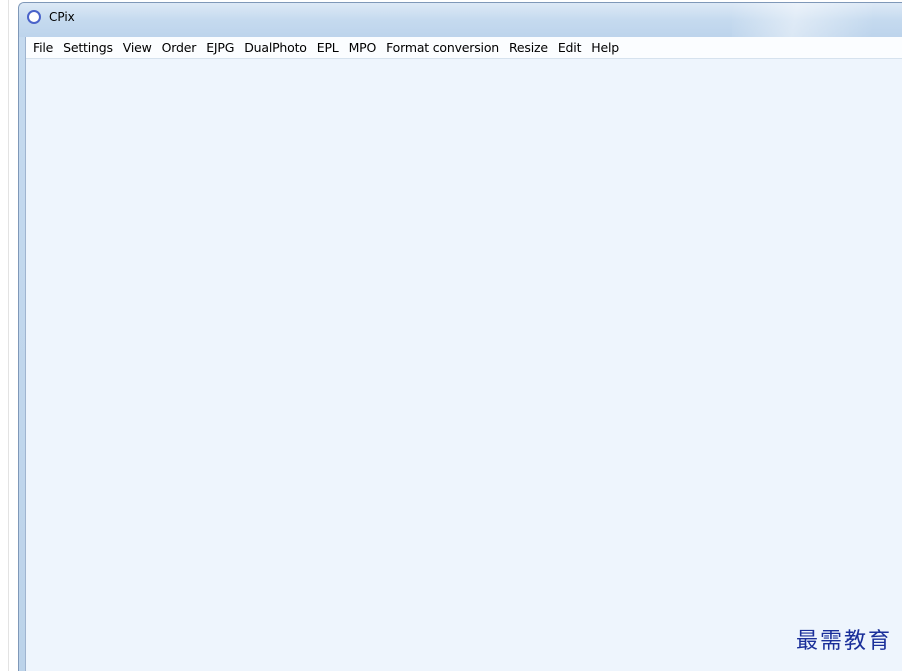 The height and width of the screenshot is (671, 902). What do you see at coordinates (363, 48) in the screenshot?
I see `menu-mpo: MPO` at bounding box center [363, 48].